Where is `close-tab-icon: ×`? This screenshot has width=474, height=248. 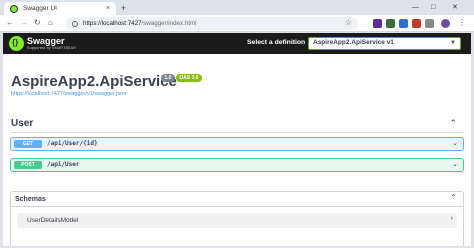 close-tab-icon: × is located at coordinates (108, 8).